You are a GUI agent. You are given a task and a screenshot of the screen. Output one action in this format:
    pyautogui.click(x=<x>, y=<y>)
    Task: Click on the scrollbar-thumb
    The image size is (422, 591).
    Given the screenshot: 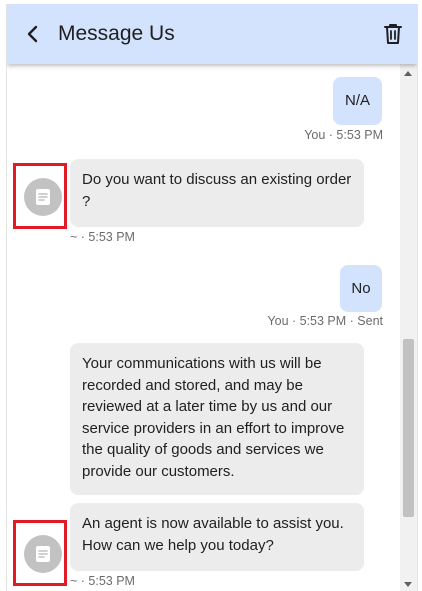 What is the action you would take?
    pyautogui.click(x=408, y=428)
    